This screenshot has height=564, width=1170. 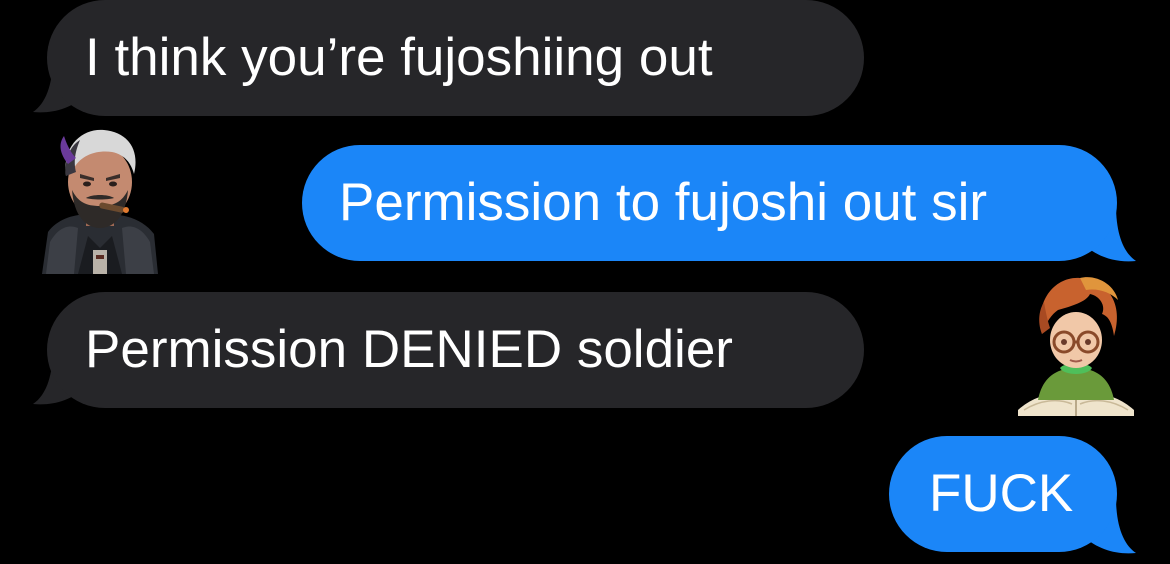 I want to click on message-bubble-incoming: Permission DENIED soldier, so click(x=455, y=350).